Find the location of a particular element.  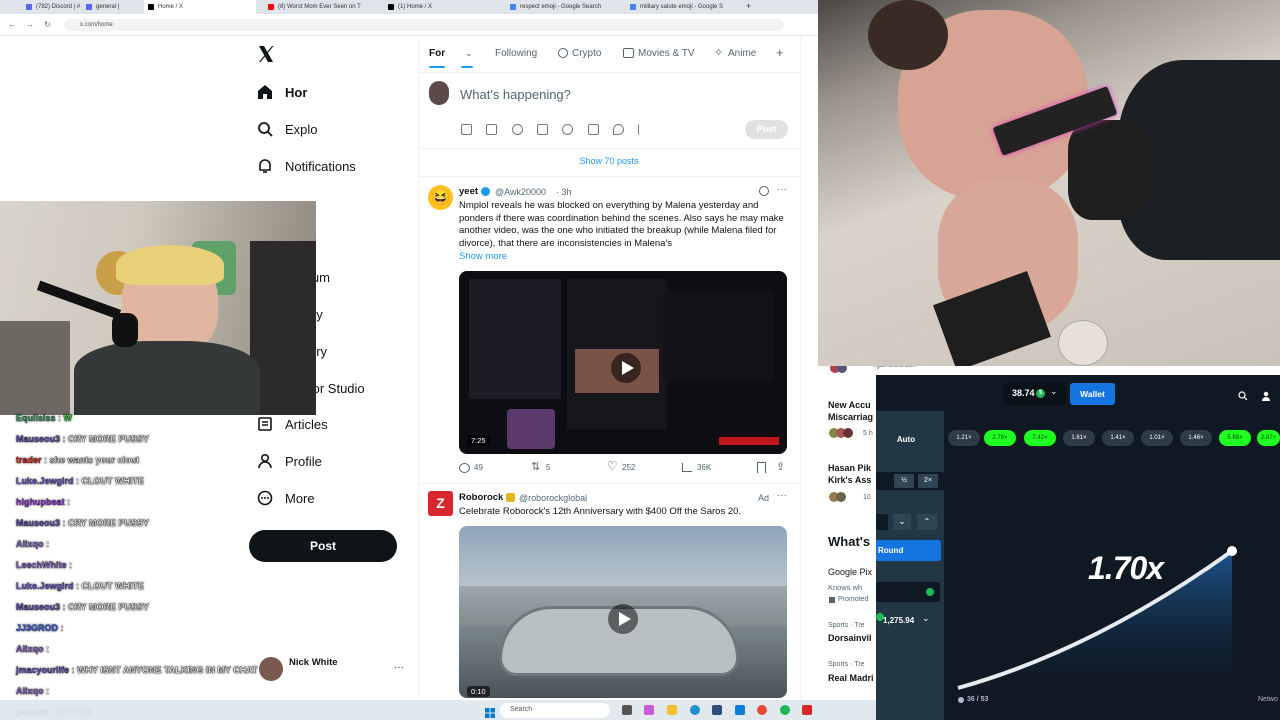

browser-tab: military salute emoji - Google S is located at coordinates (678, 7).